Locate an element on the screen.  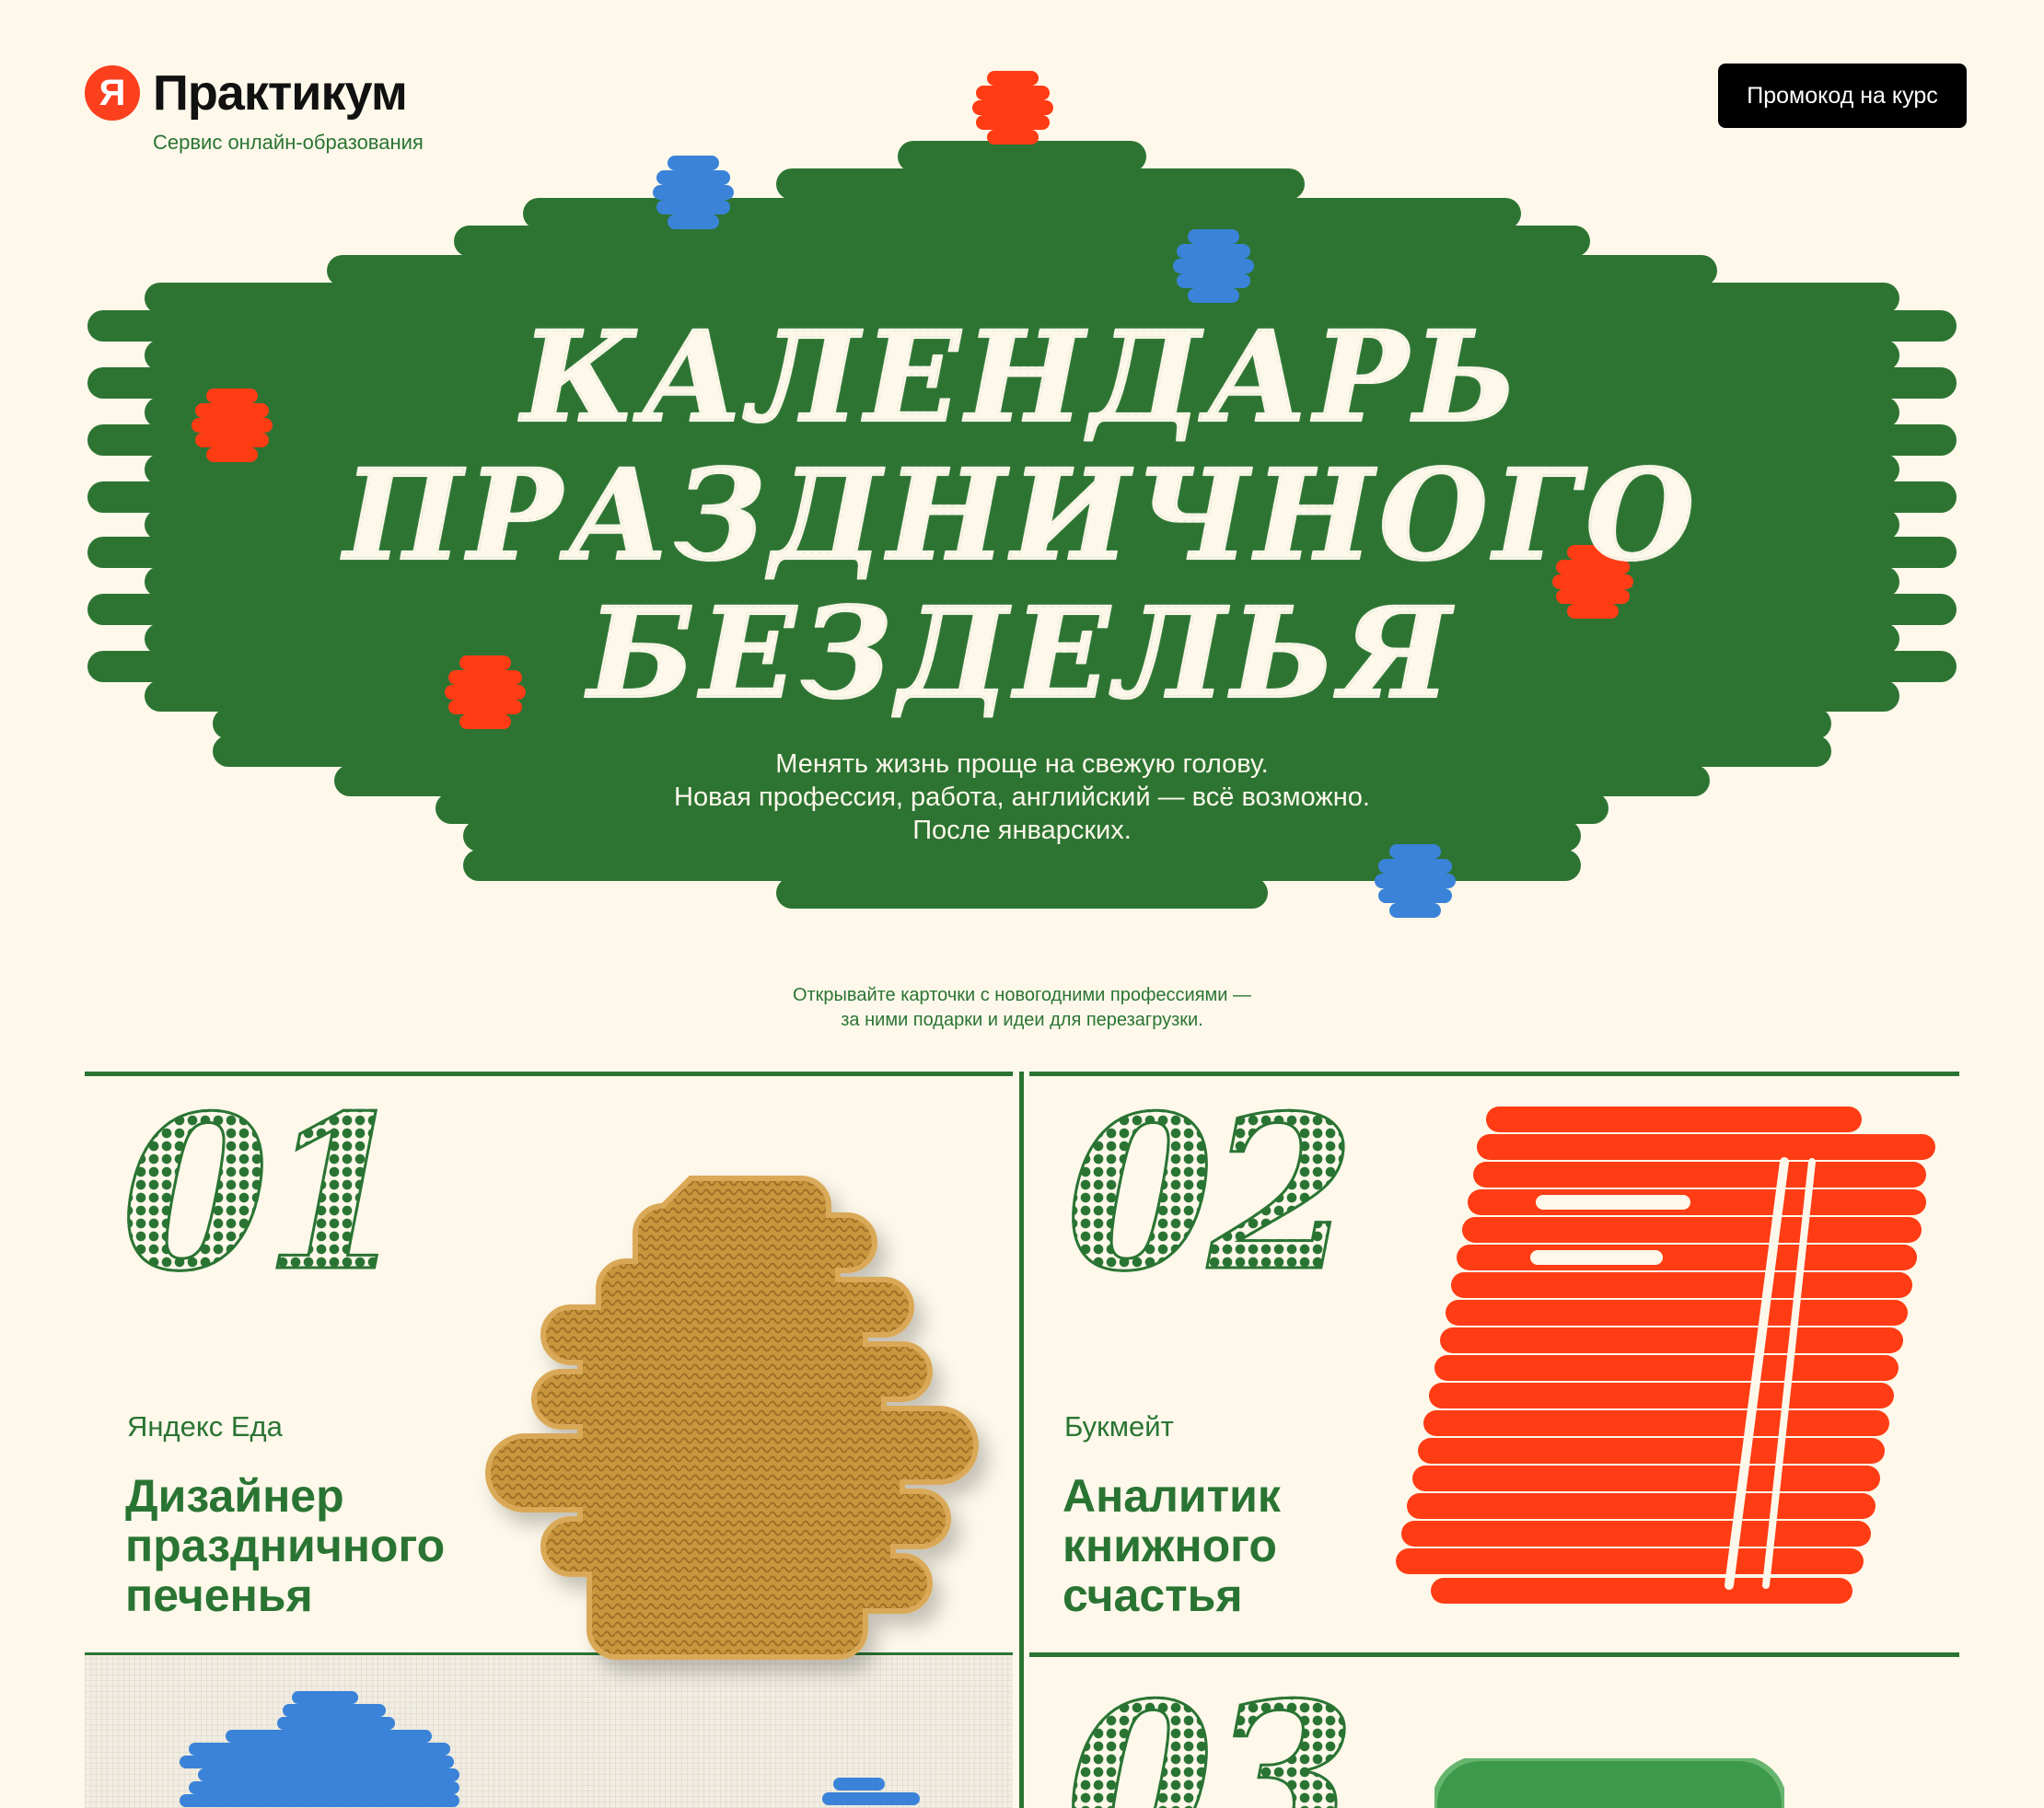
knitted-green-object-image is located at coordinates (1609, 1783).